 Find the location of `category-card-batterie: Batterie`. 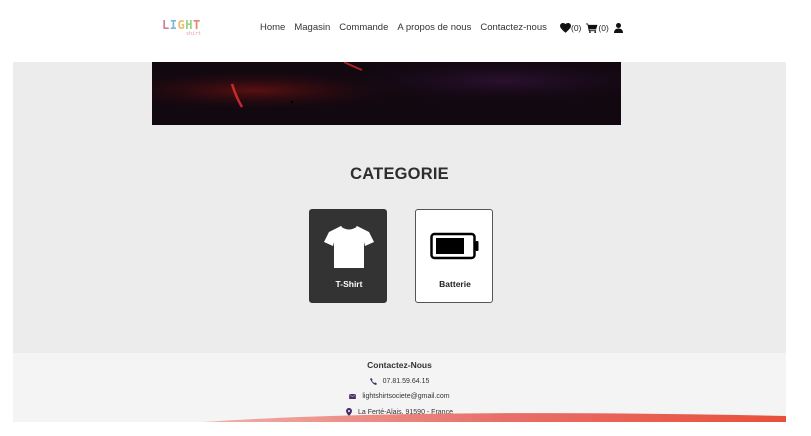

category-card-batterie: Batterie is located at coordinates (454, 256).